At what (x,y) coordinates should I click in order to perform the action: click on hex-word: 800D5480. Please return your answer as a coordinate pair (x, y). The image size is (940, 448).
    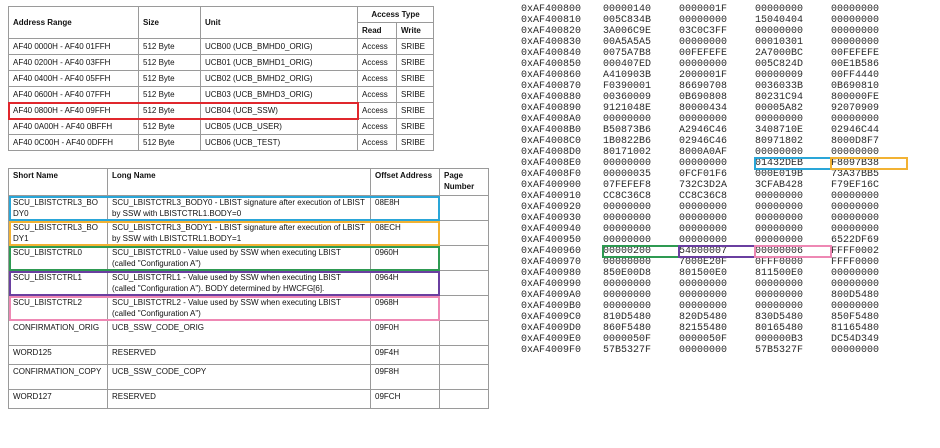
    Looking at the image, I should click on (855, 295).